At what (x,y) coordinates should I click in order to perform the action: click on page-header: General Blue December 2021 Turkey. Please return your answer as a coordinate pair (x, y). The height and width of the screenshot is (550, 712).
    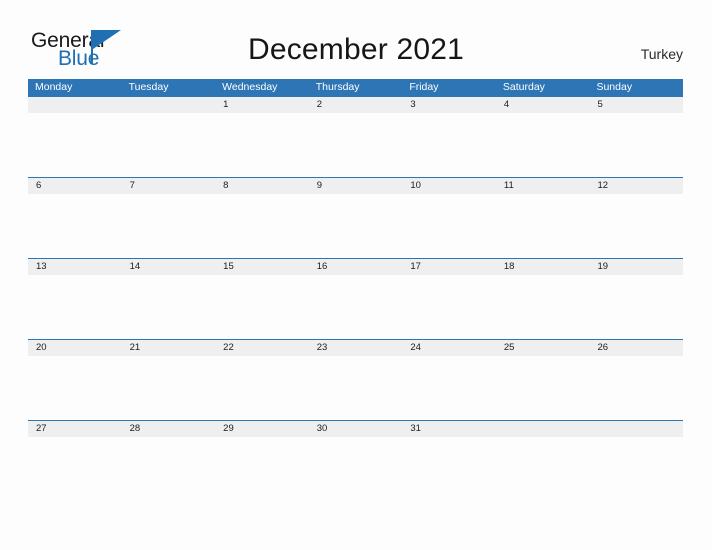
    Looking at the image, I should click on (356, 39).